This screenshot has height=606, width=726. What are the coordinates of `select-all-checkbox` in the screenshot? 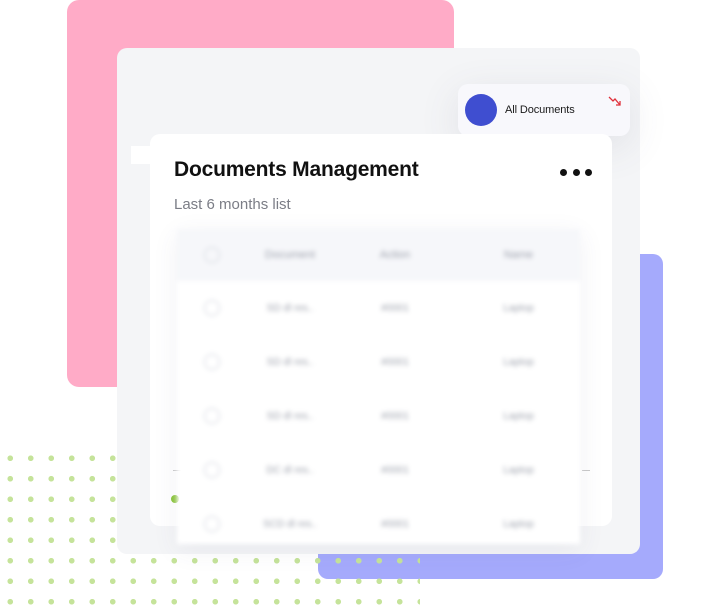 It's located at (212, 255).